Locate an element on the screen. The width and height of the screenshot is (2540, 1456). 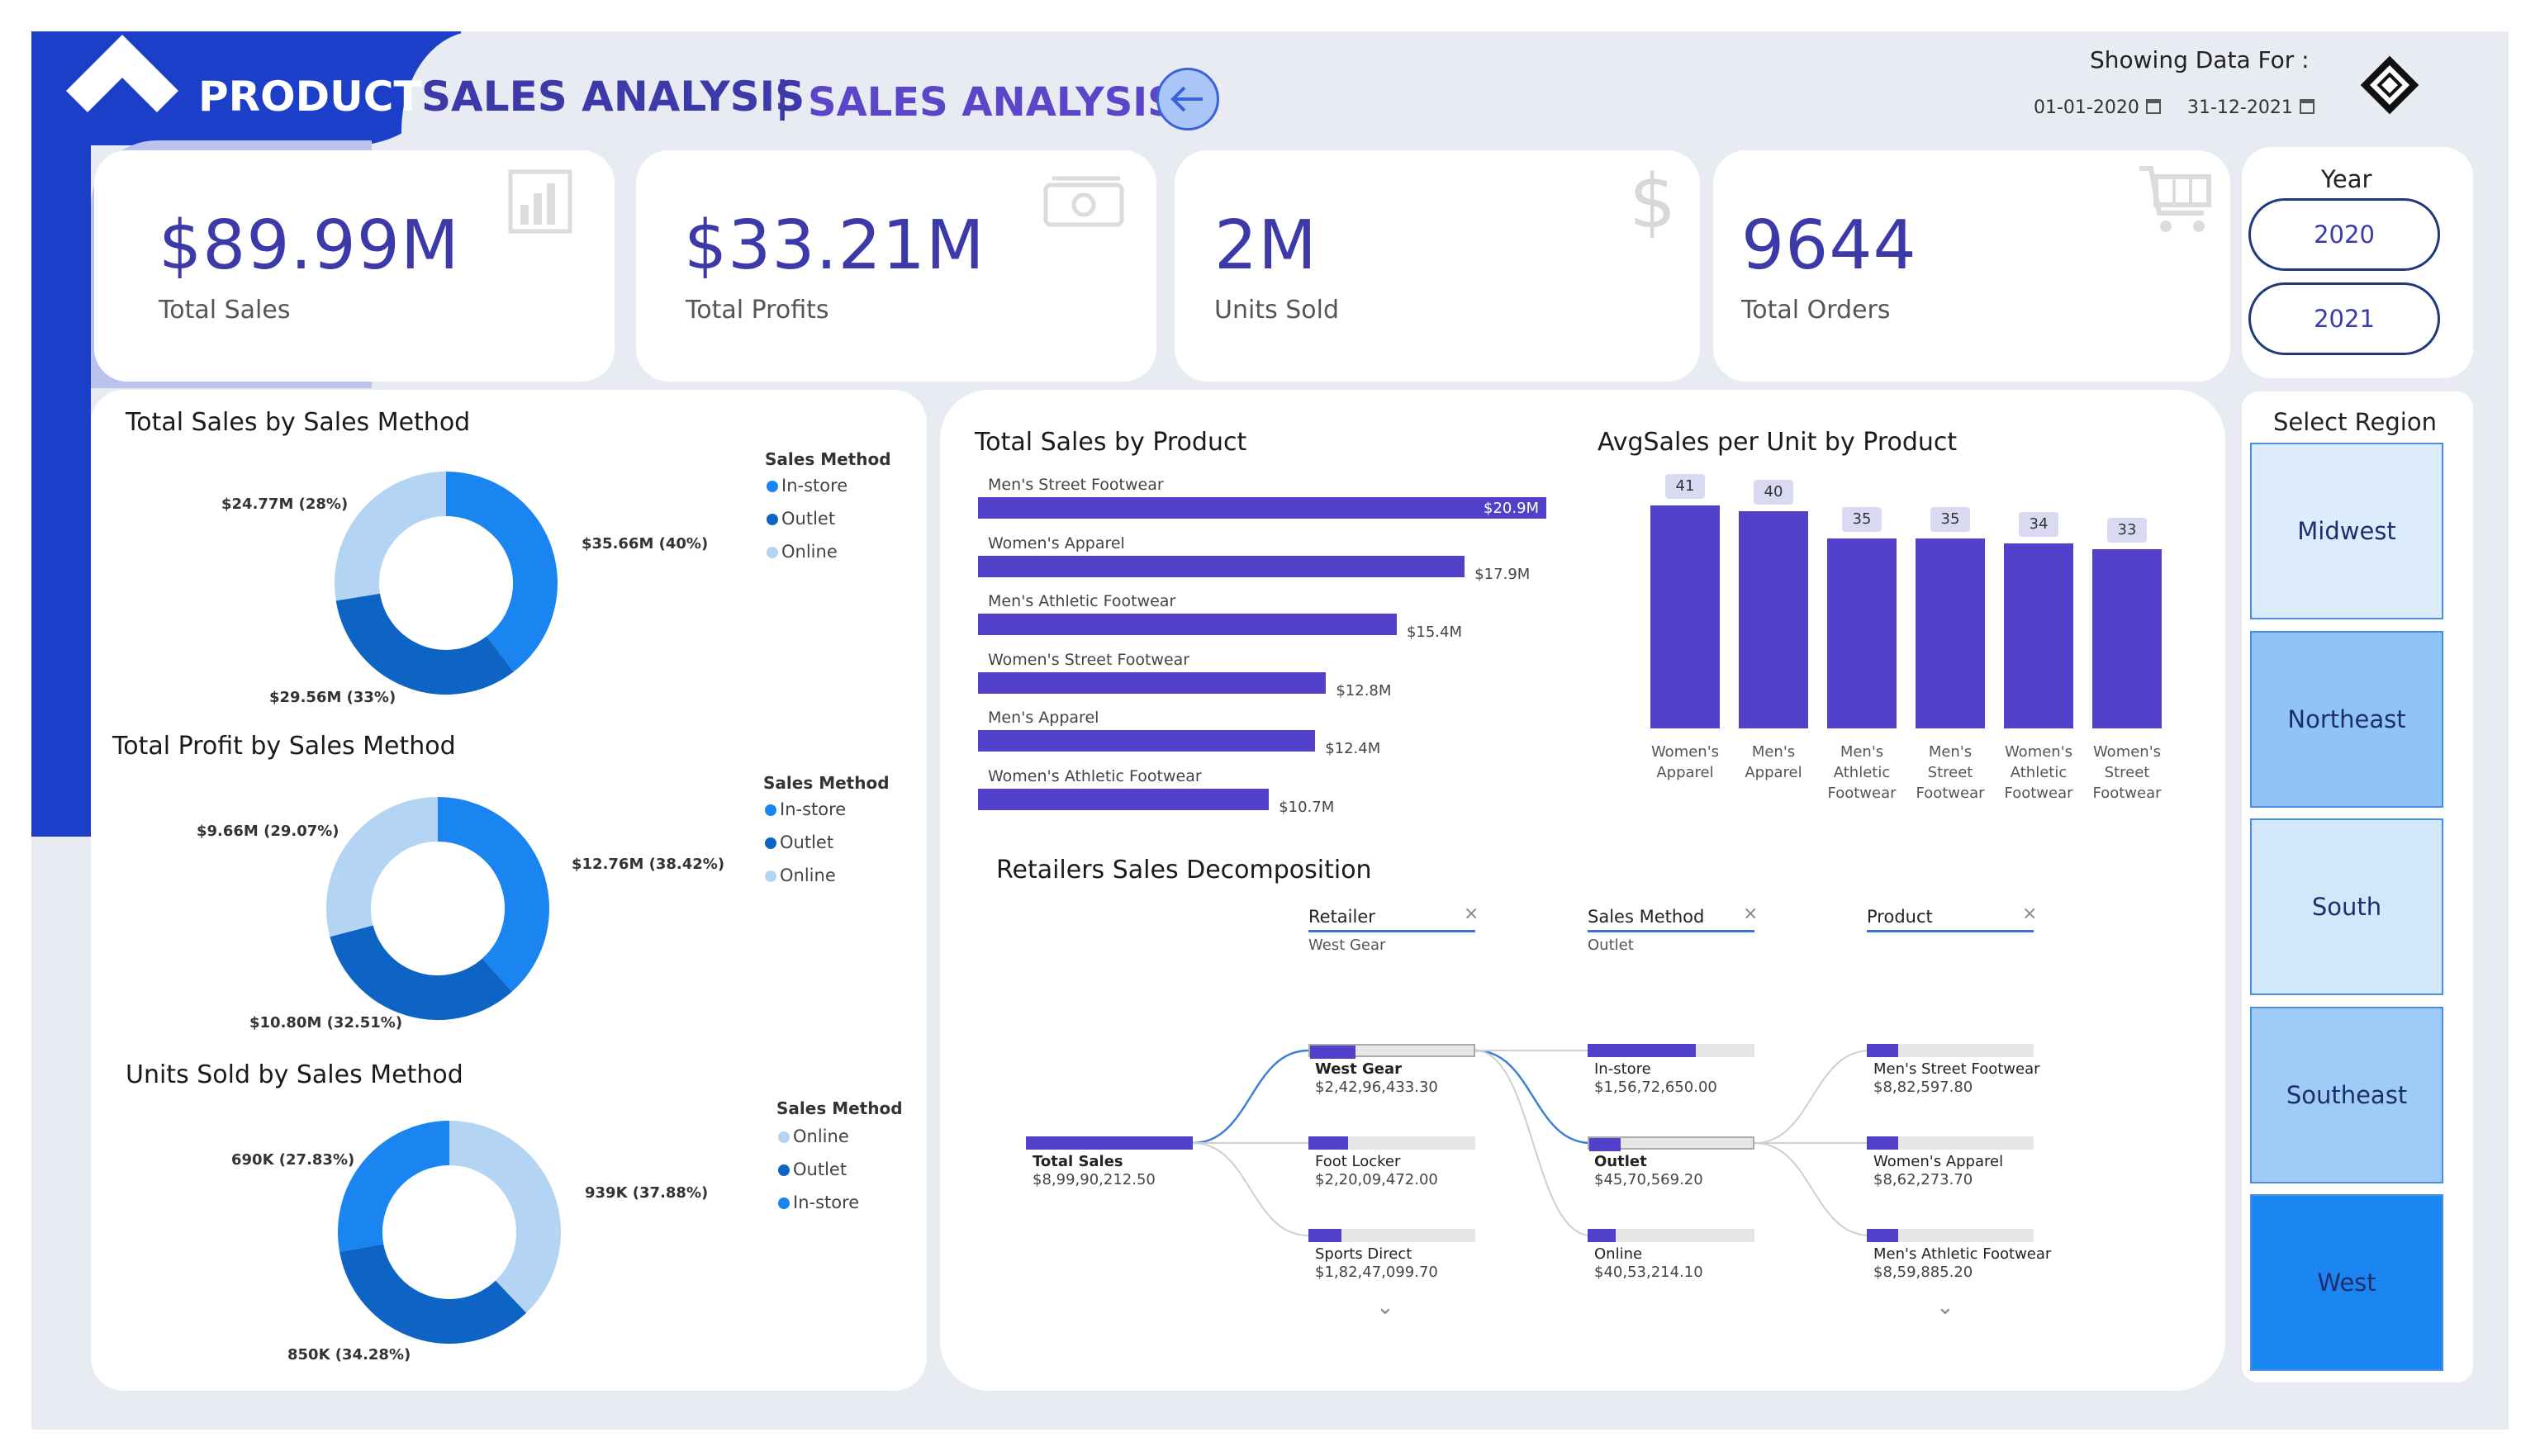
region-option-northeast: Northeast is located at coordinates (2347, 719).